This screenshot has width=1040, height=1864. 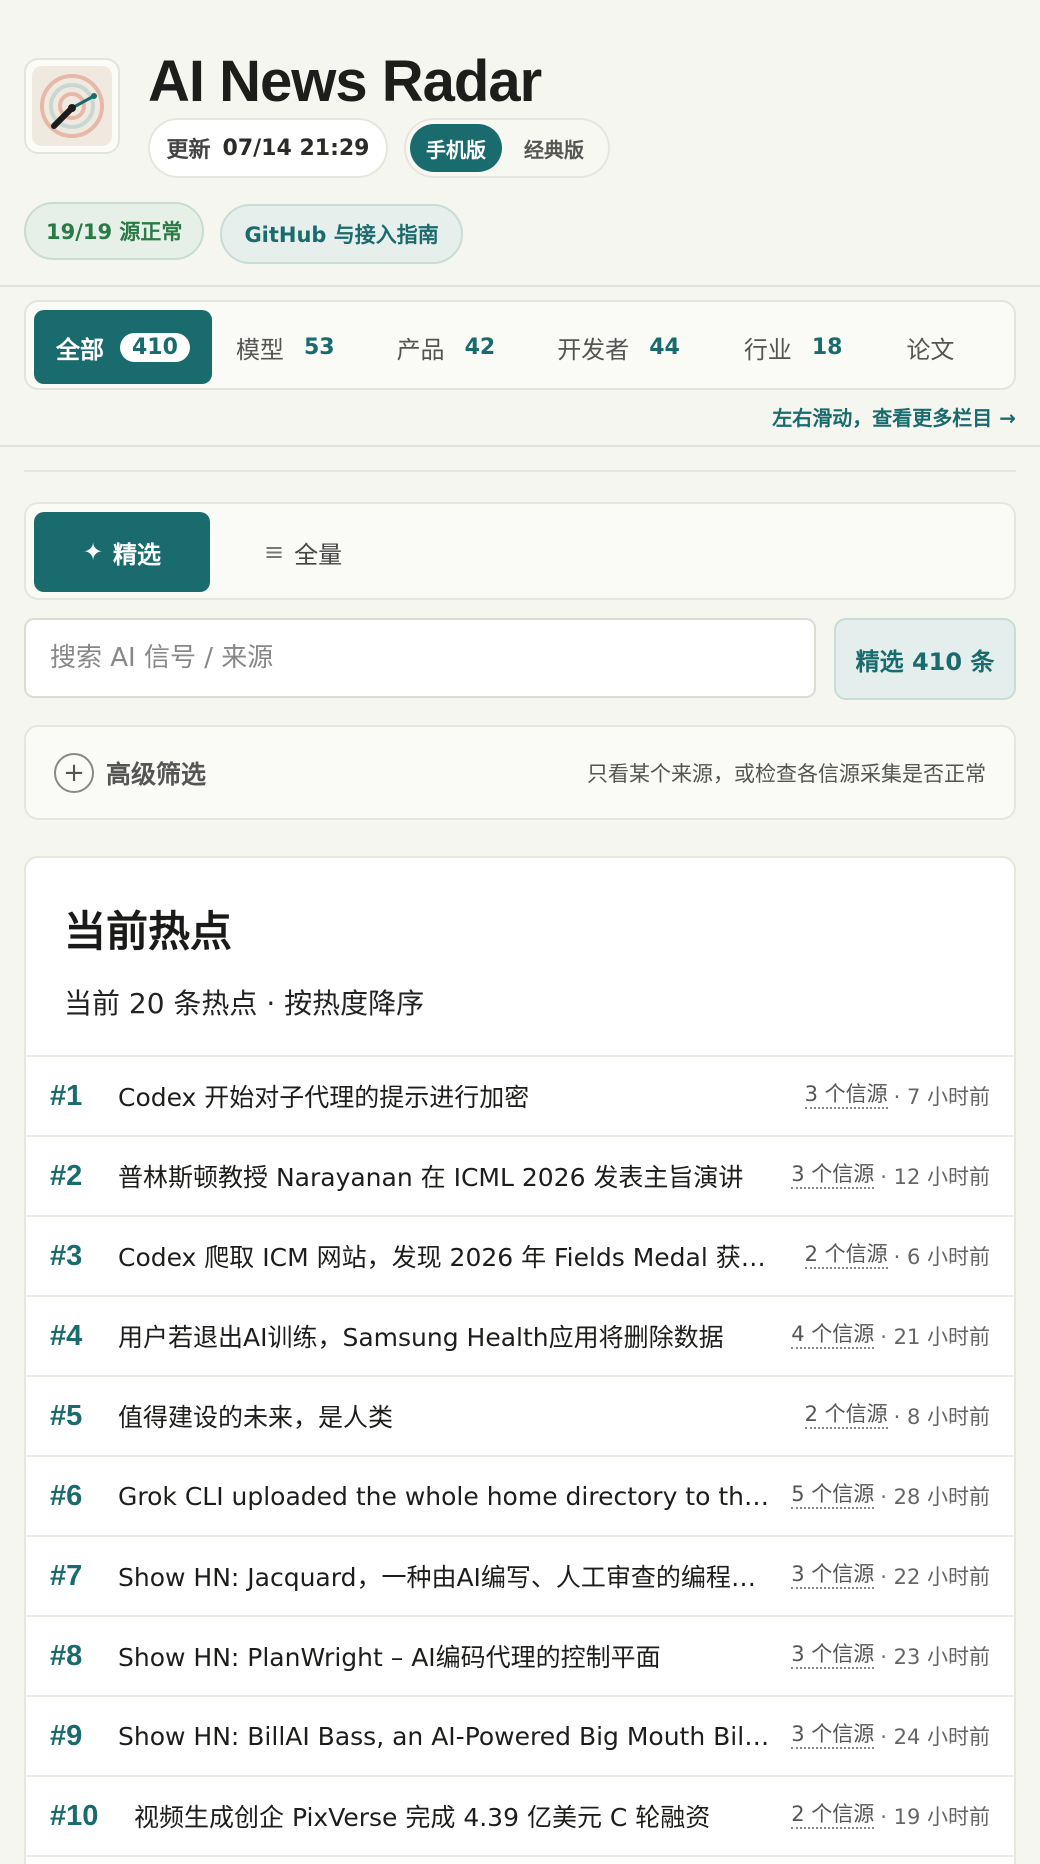 I want to click on search-input, so click(x=420, y=658).